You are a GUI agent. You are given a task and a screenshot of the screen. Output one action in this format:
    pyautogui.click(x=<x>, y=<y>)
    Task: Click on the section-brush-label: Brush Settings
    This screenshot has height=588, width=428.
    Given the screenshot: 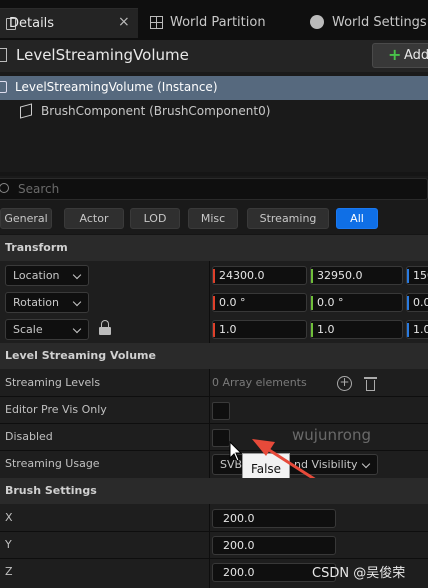 What is the action you would take?
    pyautogui.click(x=51, y=490)
    